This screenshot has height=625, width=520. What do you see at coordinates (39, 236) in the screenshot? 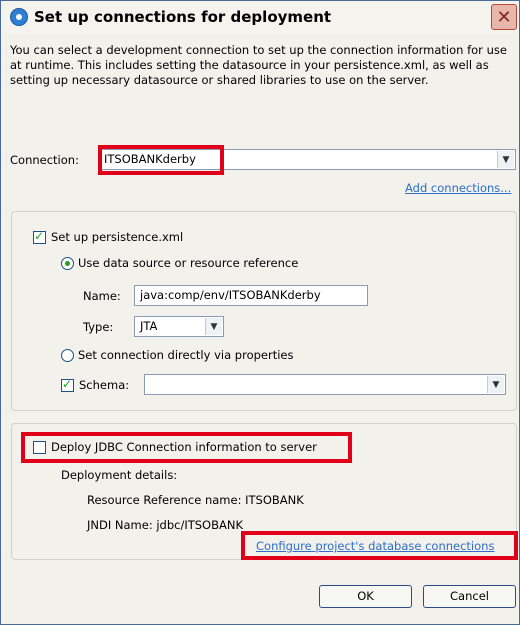
I see `persistence-checkbox` at bounding box center [39, 236].